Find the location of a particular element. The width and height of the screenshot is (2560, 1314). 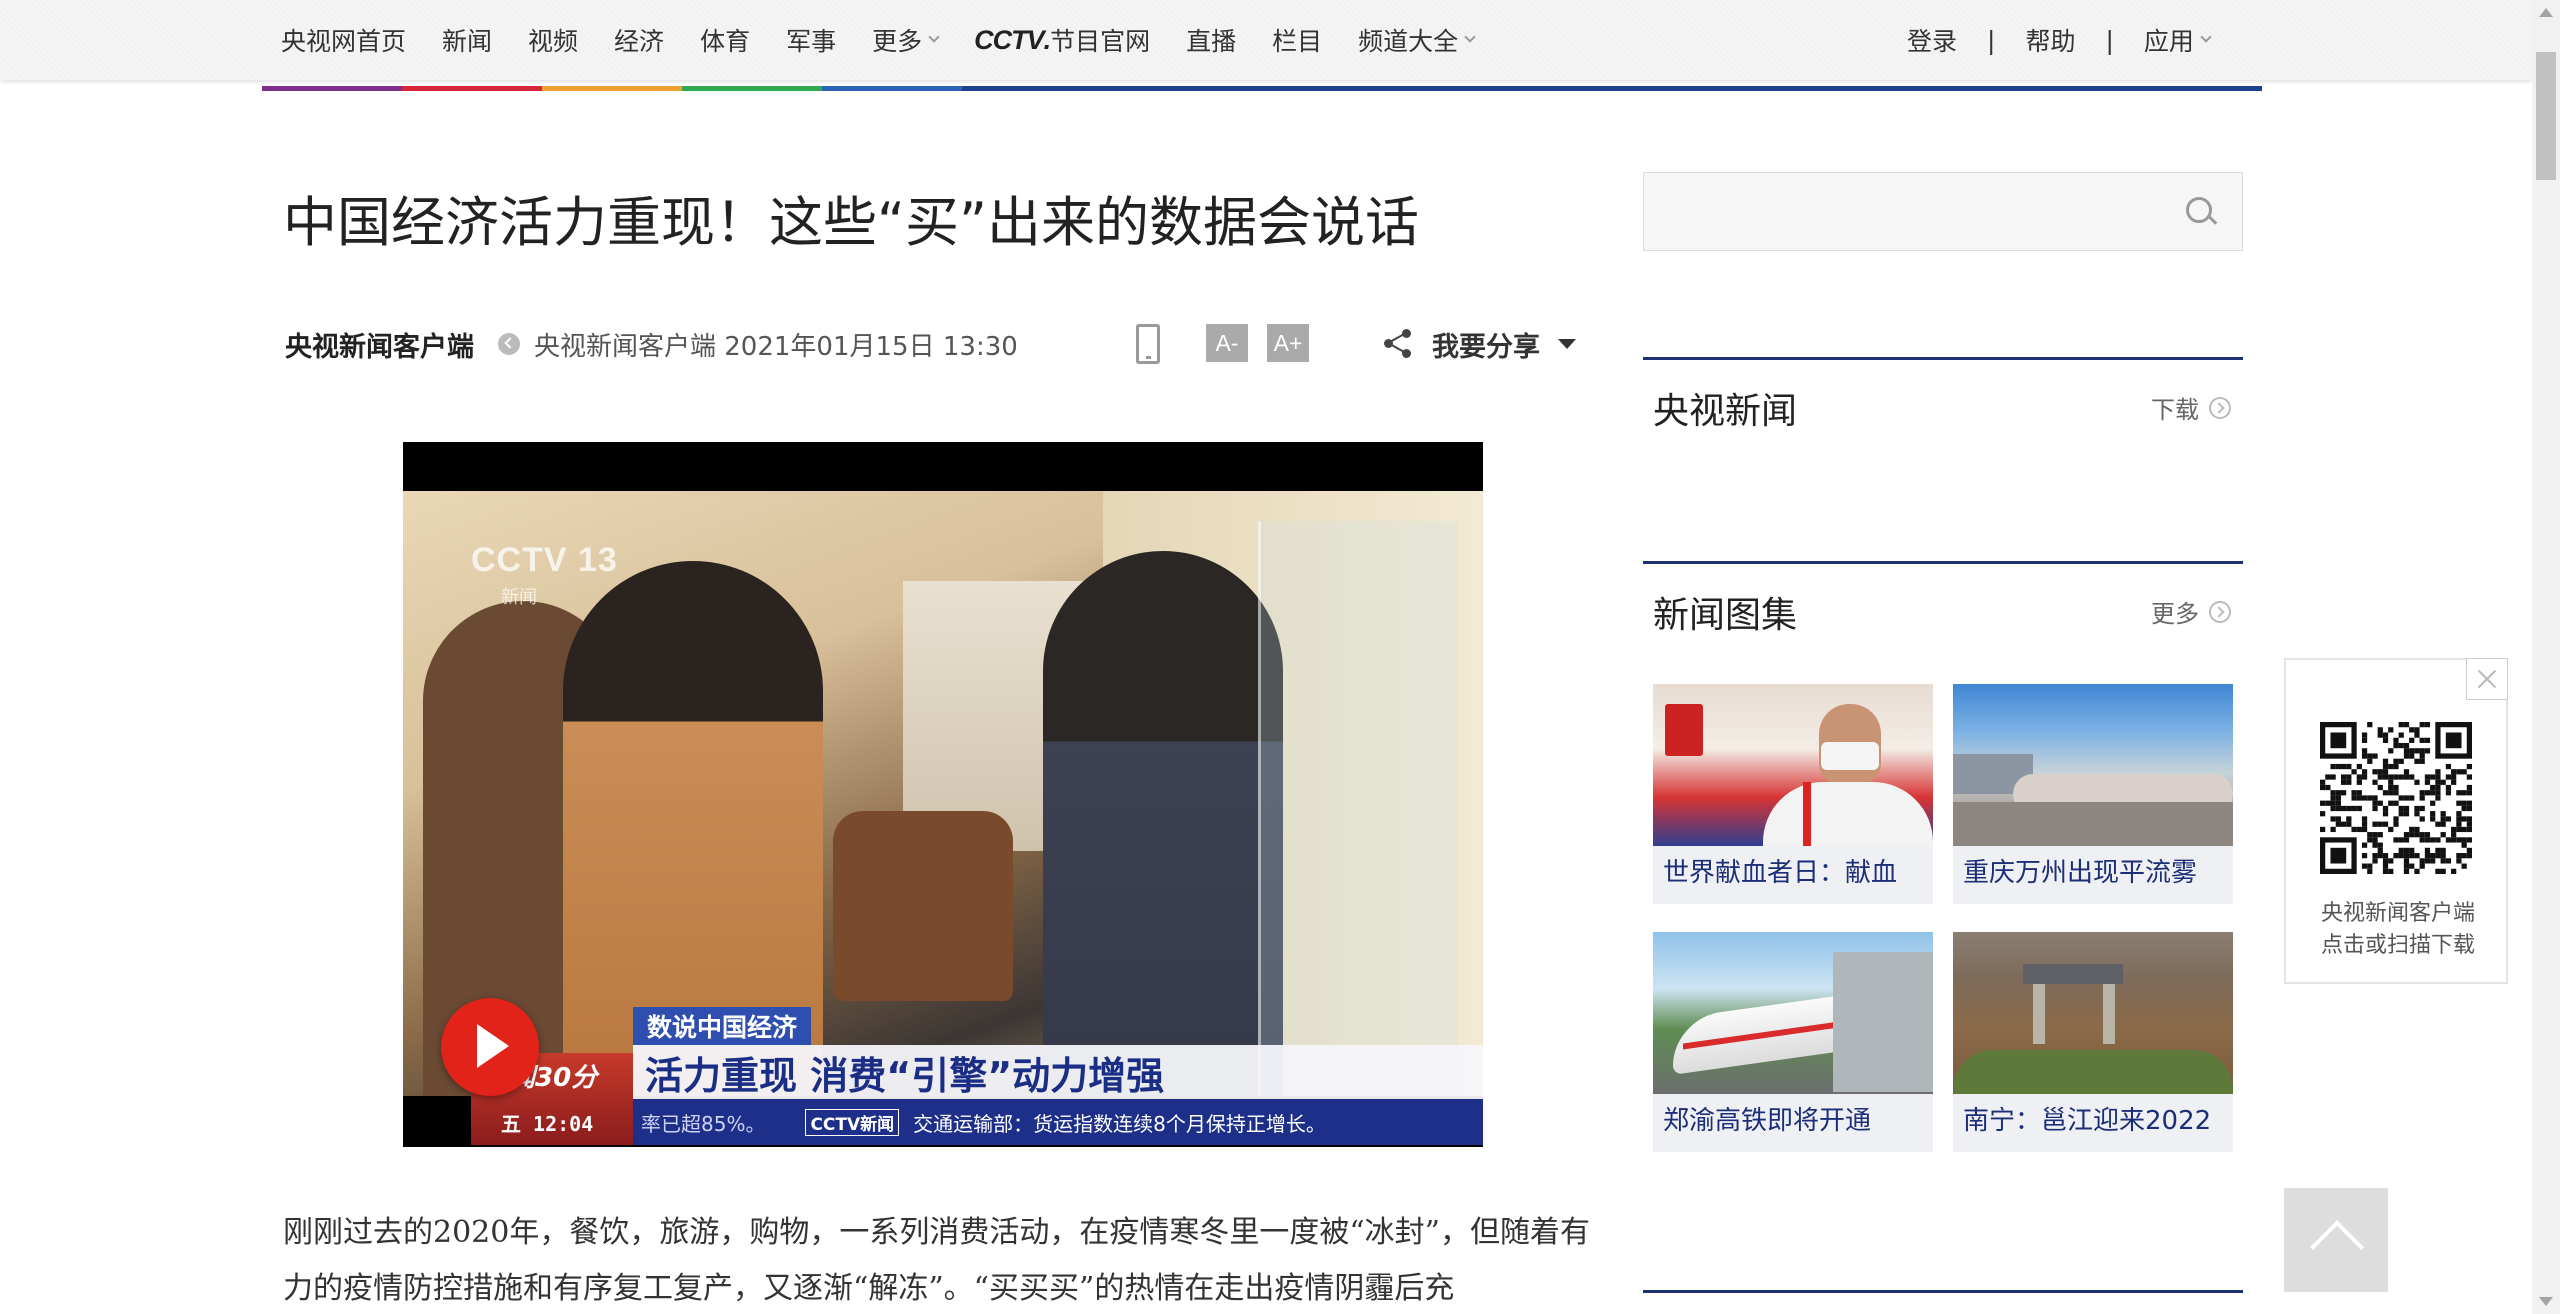

gallery-item: 郑渝高铁即将开通 is located at coordinates (1793, 1042).